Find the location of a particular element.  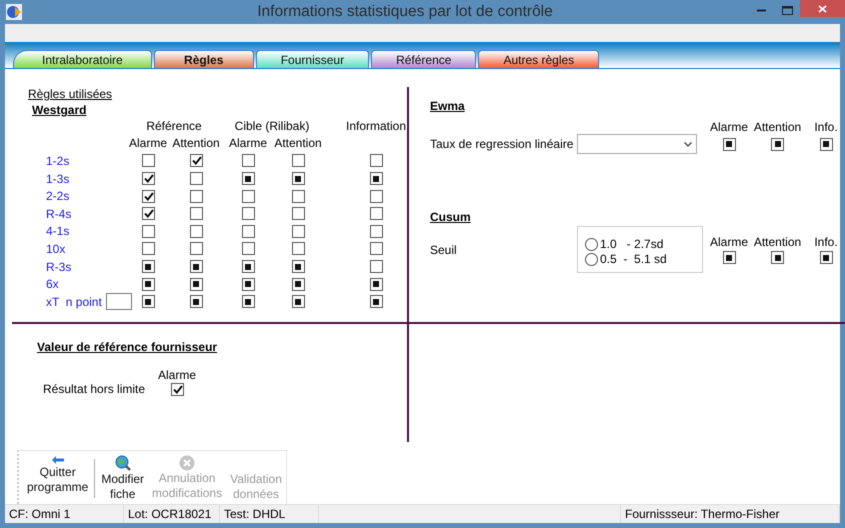

tab: Autres règles is located at coordinates (539, 59).